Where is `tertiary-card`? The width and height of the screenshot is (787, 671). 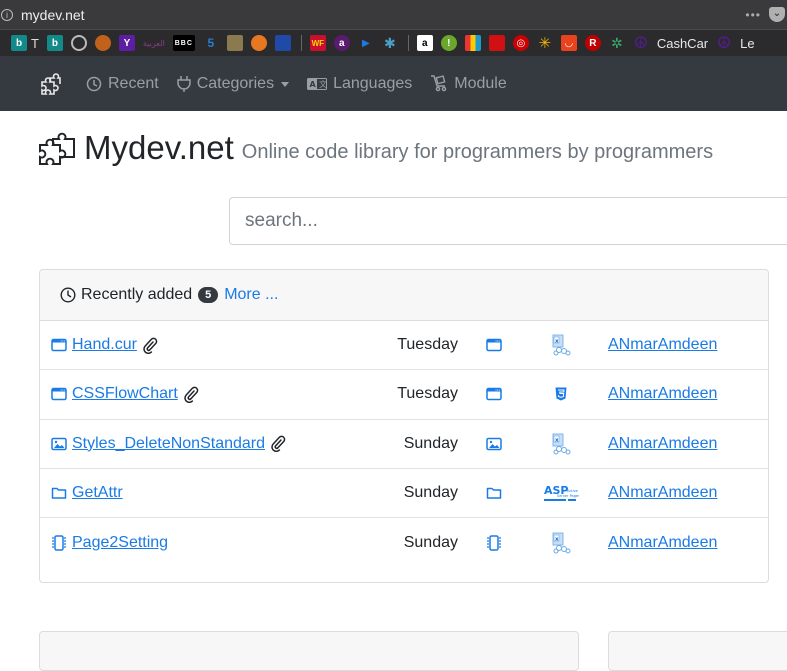 tertiary-card is located at coordinates (697, 651).